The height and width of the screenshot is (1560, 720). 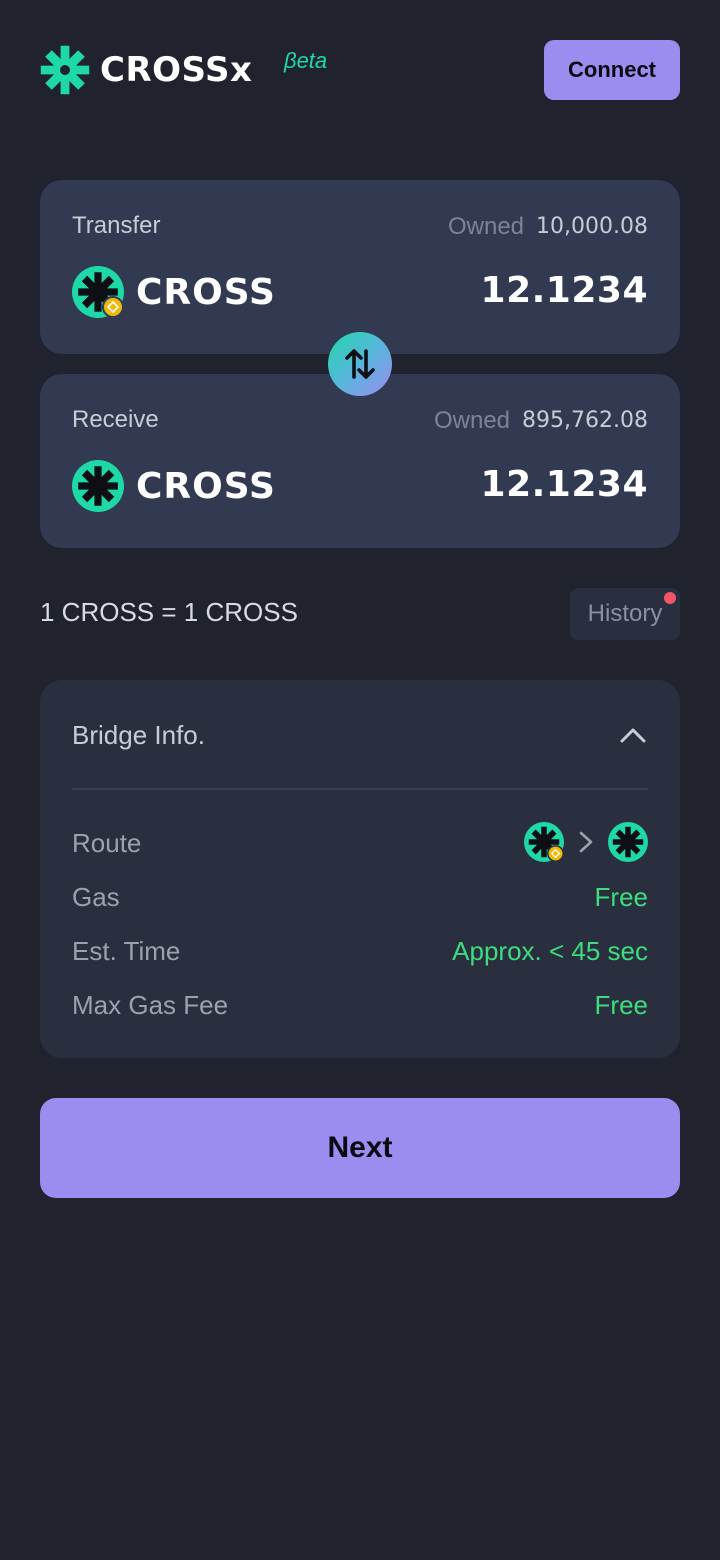 I want to click on receive-owned: Owned 895,762.08, so click(x=541, y=421).